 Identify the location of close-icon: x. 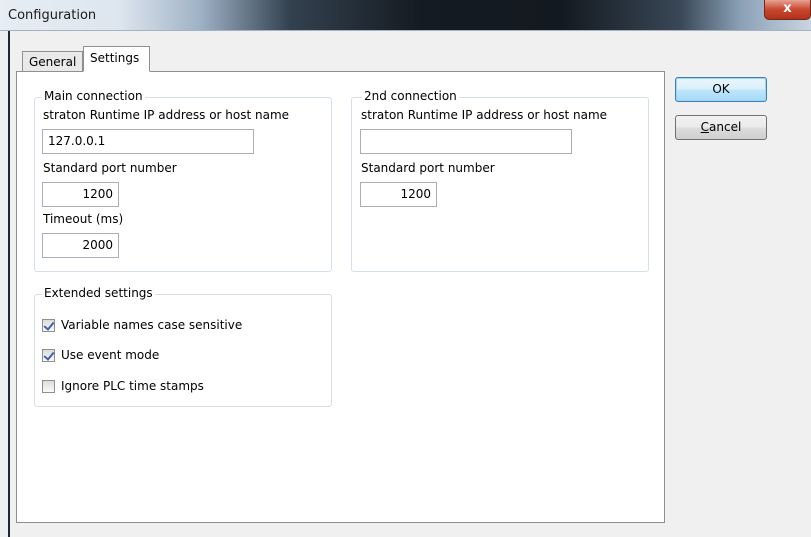
(787, 8).